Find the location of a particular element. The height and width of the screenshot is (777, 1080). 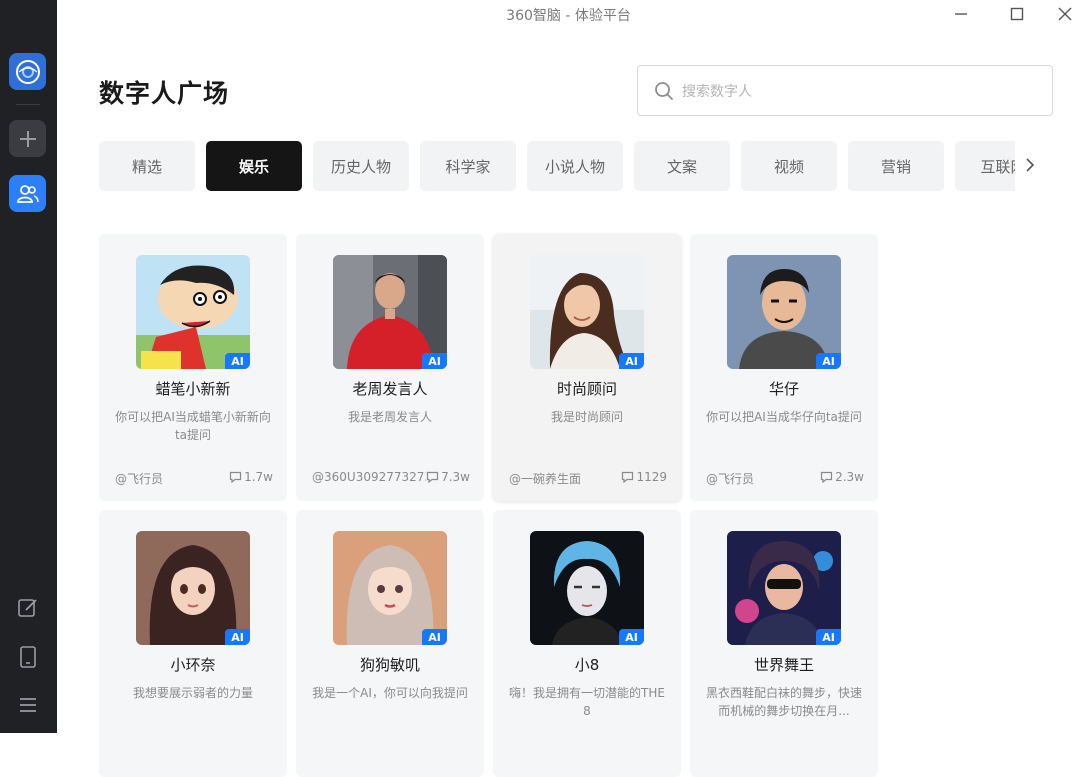

card-description: 你可以把AI当成蜡笔小新新向ta提问 is located at coordinates (193, 426).